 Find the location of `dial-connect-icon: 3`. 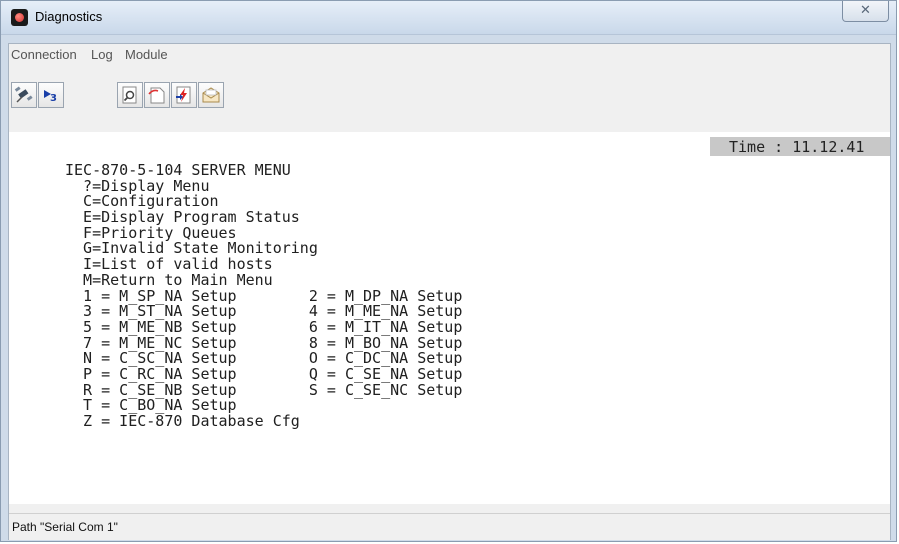

dial-connect-icon: 3 is located at coordinates (50, 97).